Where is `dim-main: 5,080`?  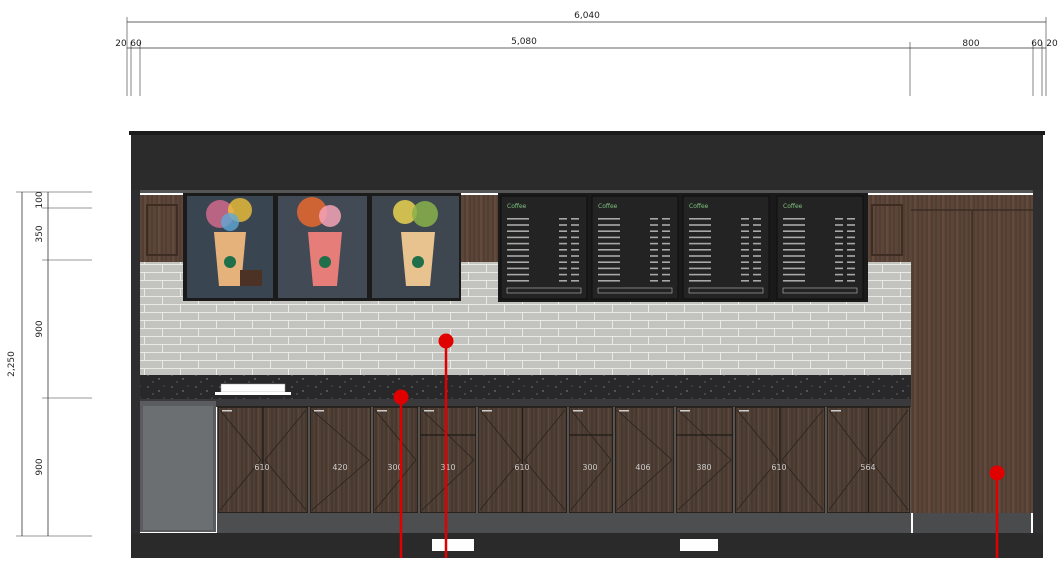 dim-main: 5,080 is located at coordinates (524, 42).